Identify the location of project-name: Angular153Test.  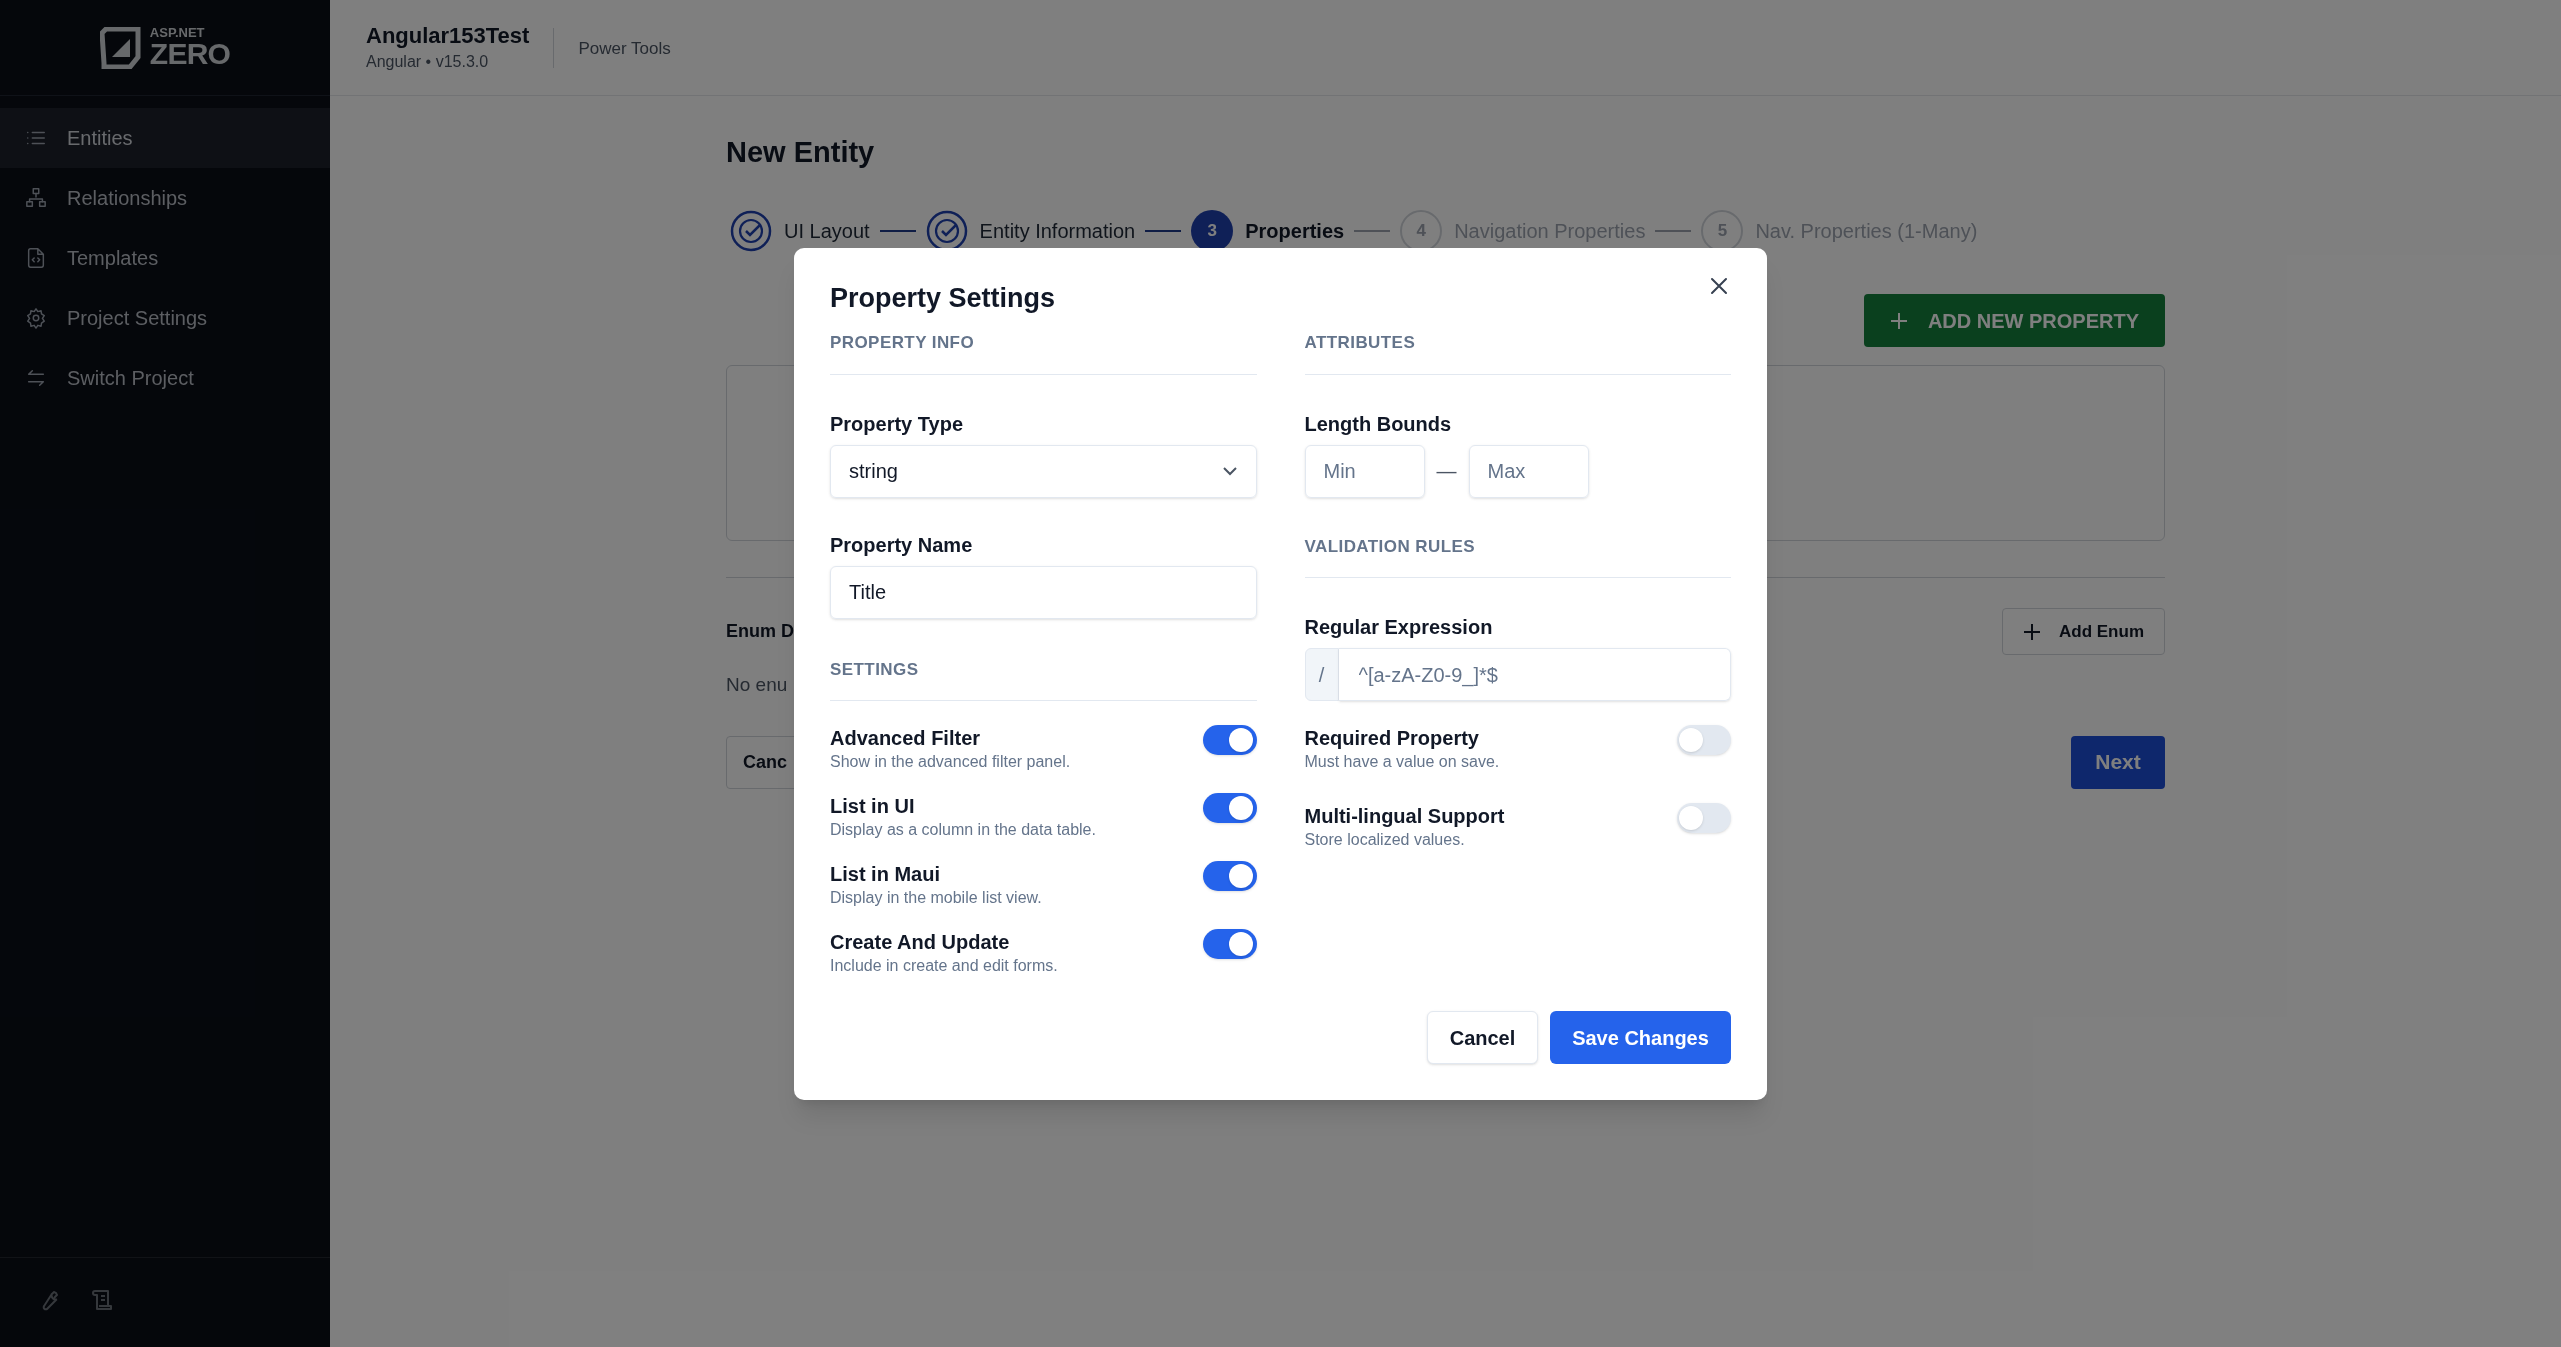
(448, 35).